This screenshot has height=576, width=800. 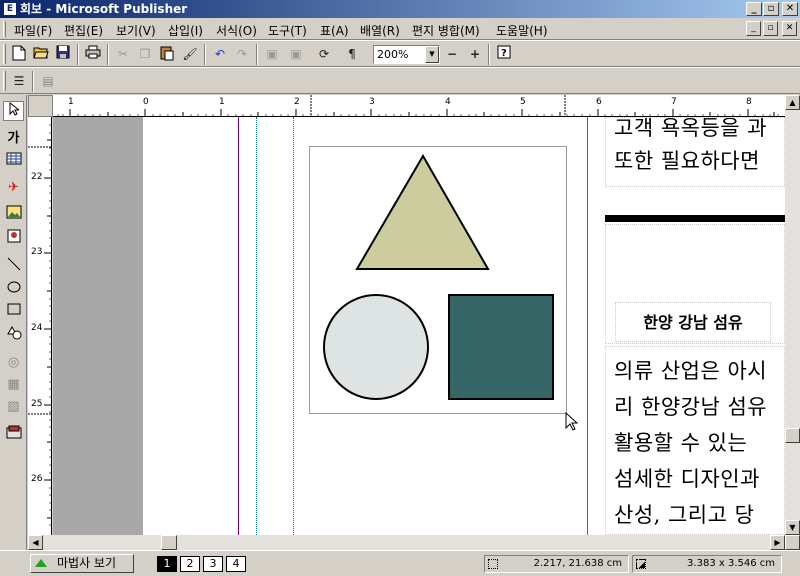 What do you see at coordinates (33, 30) in the screenshot?
I see `menu-file: 파일(F)` at bounding box center [33, 30].